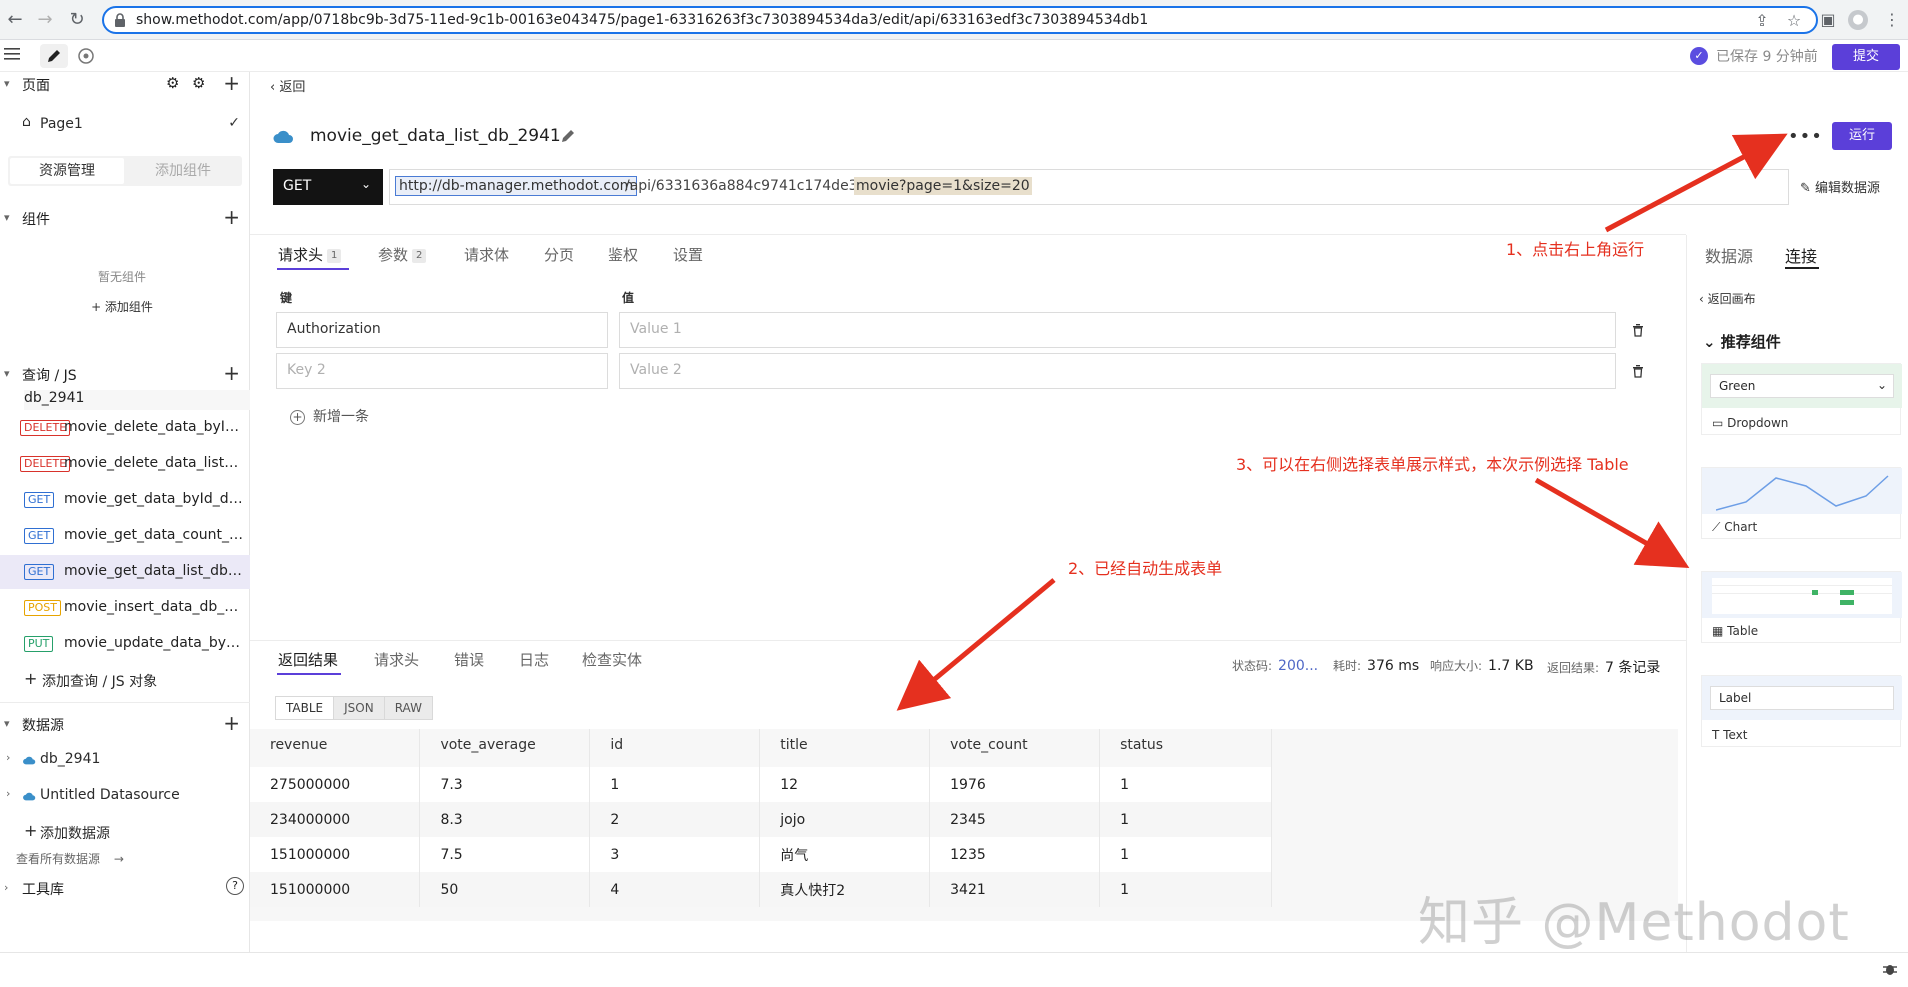 This screenshot has width=1908, height=987. Describe the element at coordinates (1840, 186) in the screenshot. I see `edit-datasource-link: ✎ 编辑数据源` at that location.